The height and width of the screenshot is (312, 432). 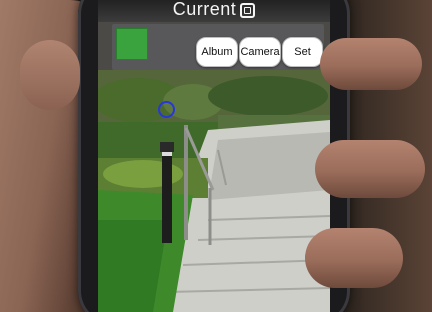 I want to click on toolbar: Album Camera Set, so click(x=218, y=47).